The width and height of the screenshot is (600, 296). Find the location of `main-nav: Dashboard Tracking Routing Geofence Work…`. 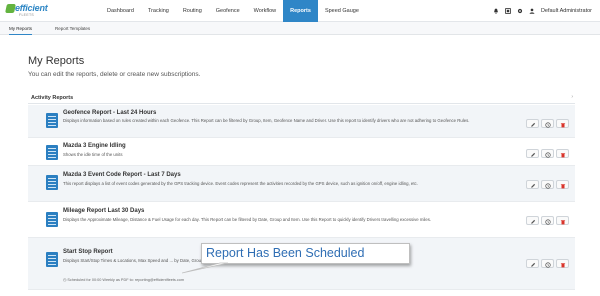

main-nav: Dashboard Tracking Routing Geofence Work… is located at coordinates (233, 11).